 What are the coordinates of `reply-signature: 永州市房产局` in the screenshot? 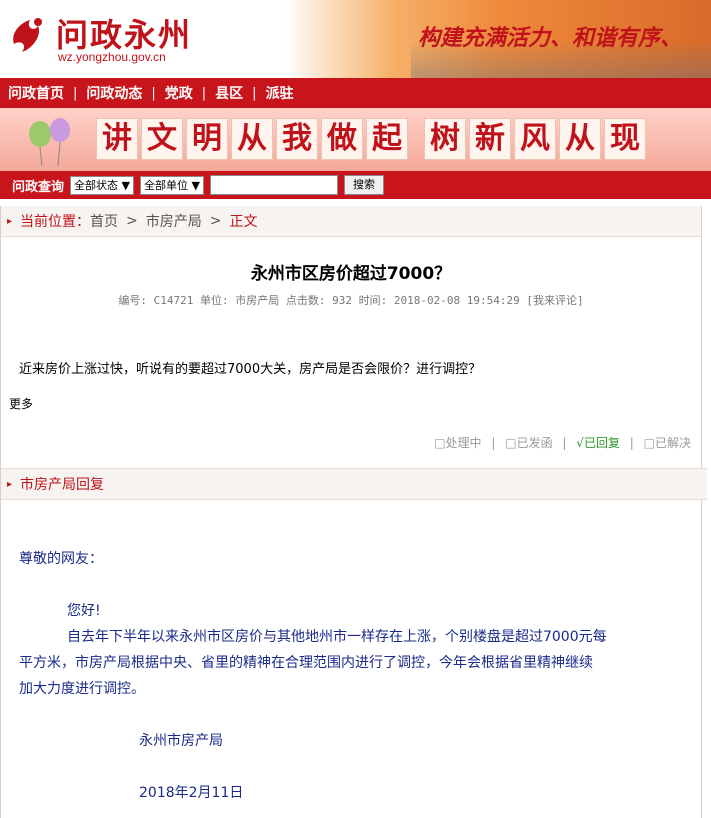 It's located at (181, 741).